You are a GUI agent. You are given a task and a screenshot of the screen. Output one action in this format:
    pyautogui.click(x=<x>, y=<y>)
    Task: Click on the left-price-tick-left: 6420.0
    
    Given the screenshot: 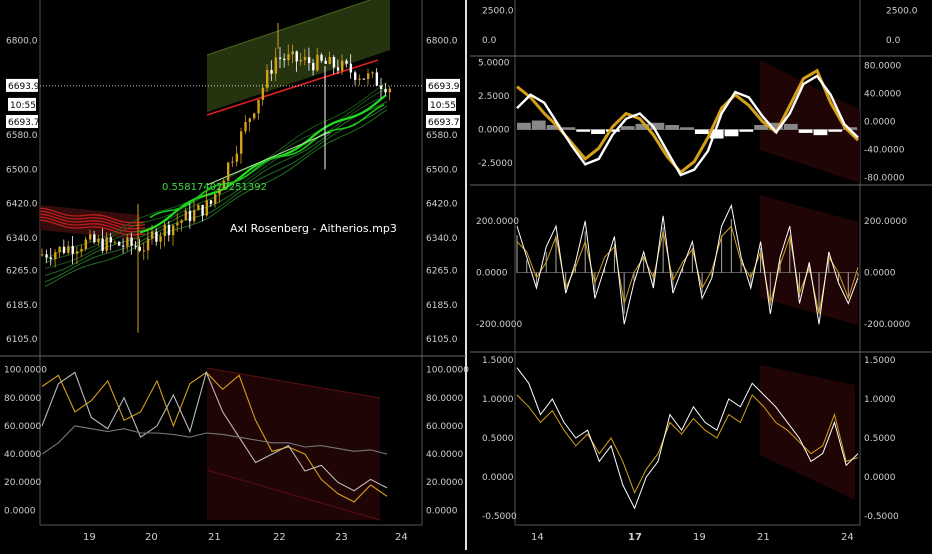 What is the action you would take?
    pyautogui.click(x=22, y=205)
    